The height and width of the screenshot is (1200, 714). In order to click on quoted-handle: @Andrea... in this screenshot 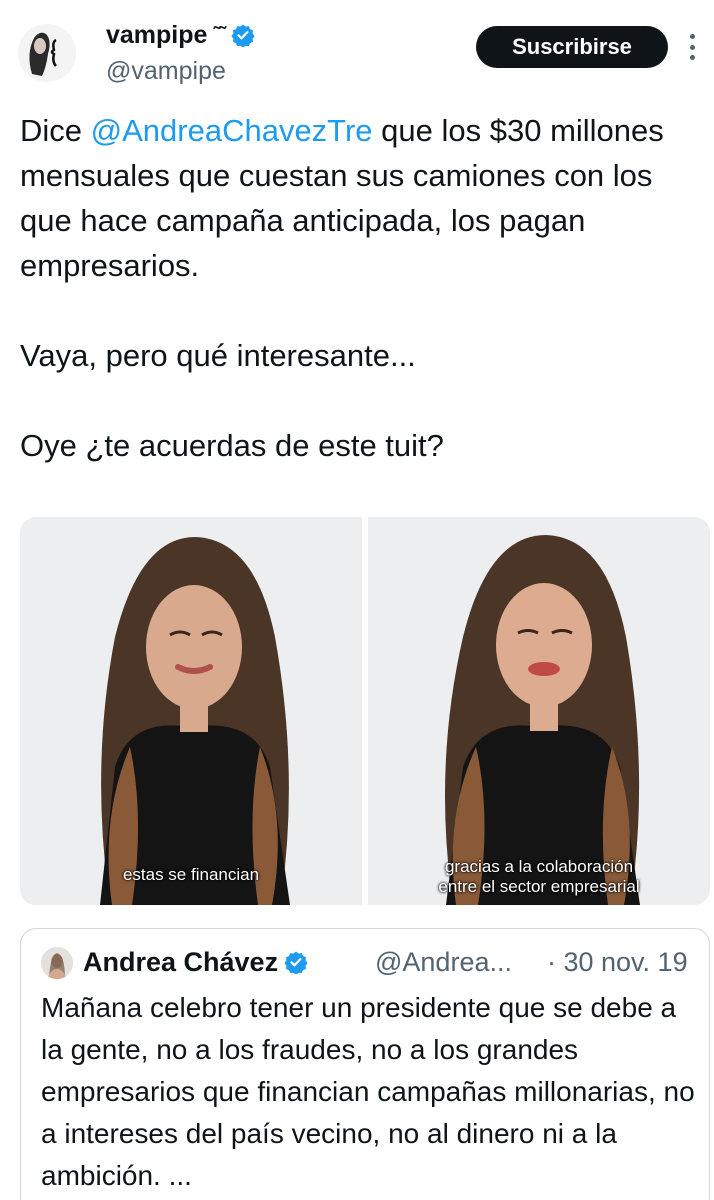, I will do `click(443, 962)`.